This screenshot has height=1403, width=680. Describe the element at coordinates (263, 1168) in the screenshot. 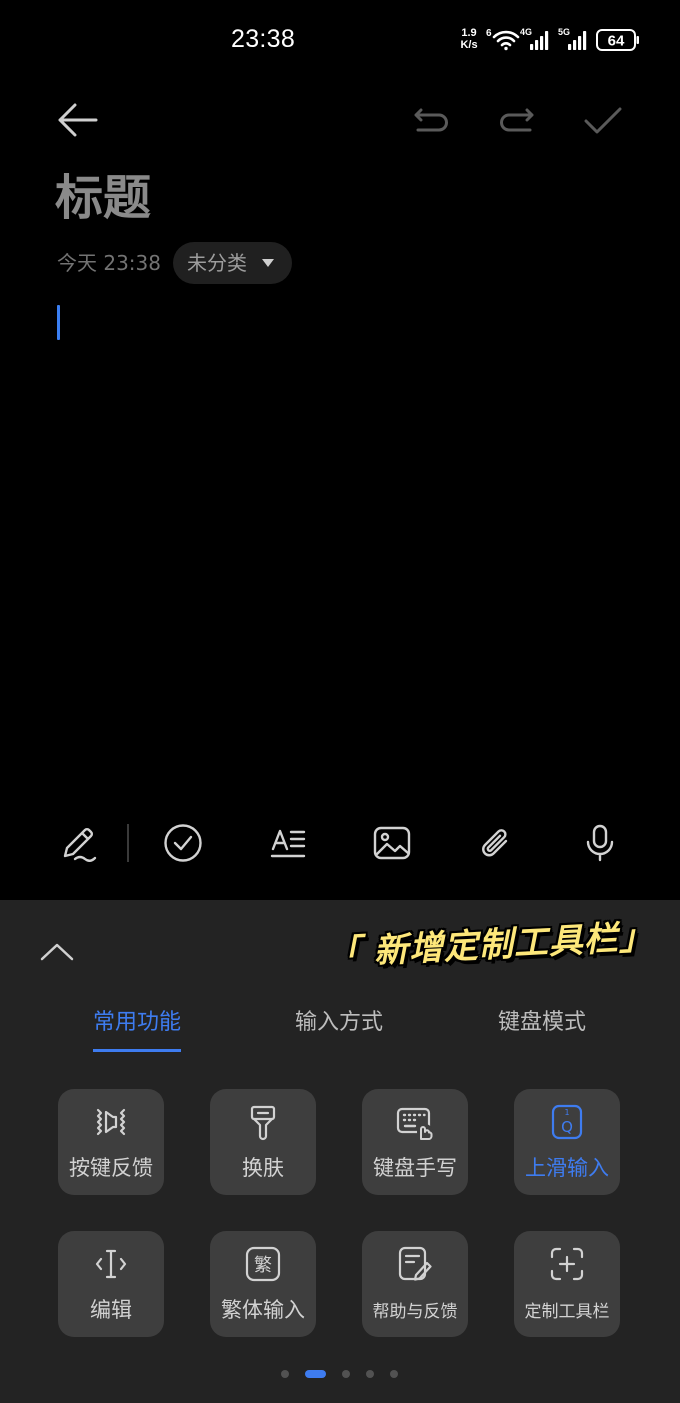

I see `tile-label: 换肤` at that location.